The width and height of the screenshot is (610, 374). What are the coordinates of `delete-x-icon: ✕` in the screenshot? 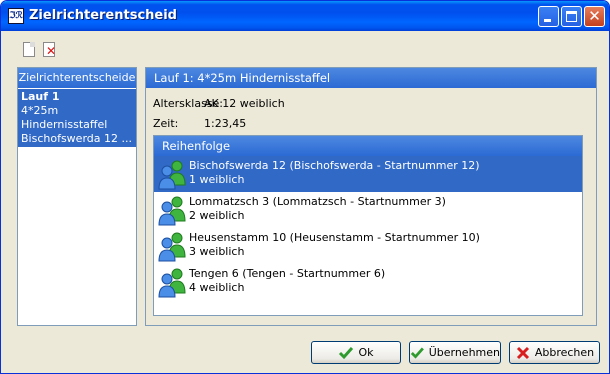 It's located at (51, 51).